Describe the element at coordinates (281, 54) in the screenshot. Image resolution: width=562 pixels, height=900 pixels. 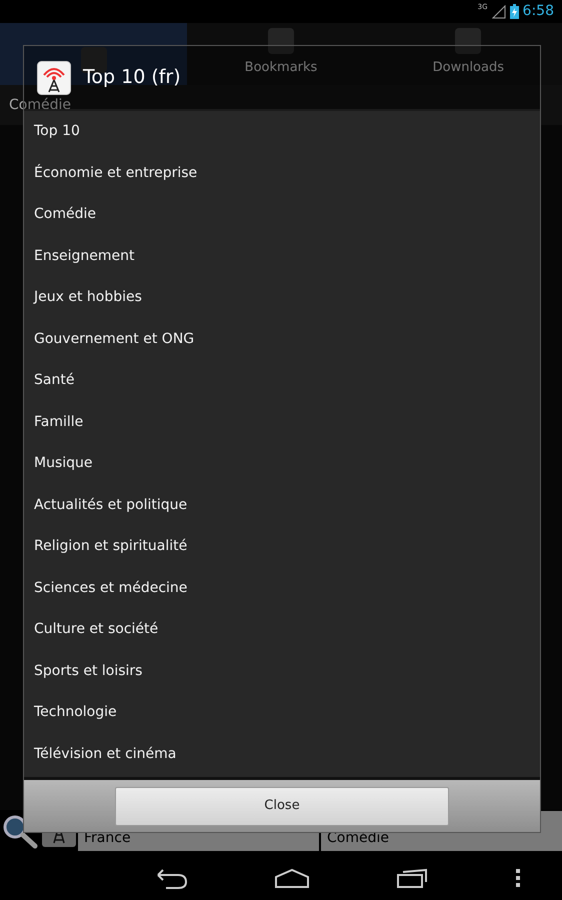
I see `tab: Bookmarks` at that location.